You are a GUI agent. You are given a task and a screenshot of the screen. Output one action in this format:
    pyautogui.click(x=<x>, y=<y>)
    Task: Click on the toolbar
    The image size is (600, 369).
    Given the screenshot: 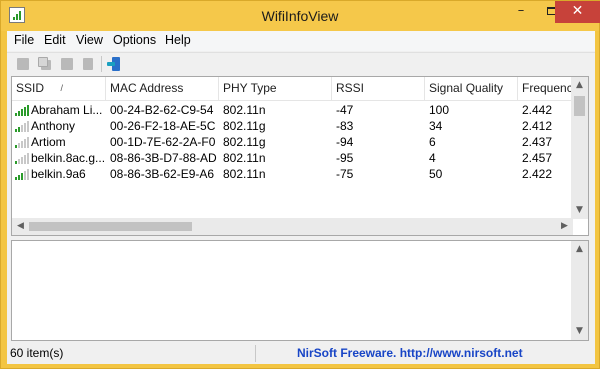 What is the action you would take?
    pyautogui.click(x=301, y=63)
    